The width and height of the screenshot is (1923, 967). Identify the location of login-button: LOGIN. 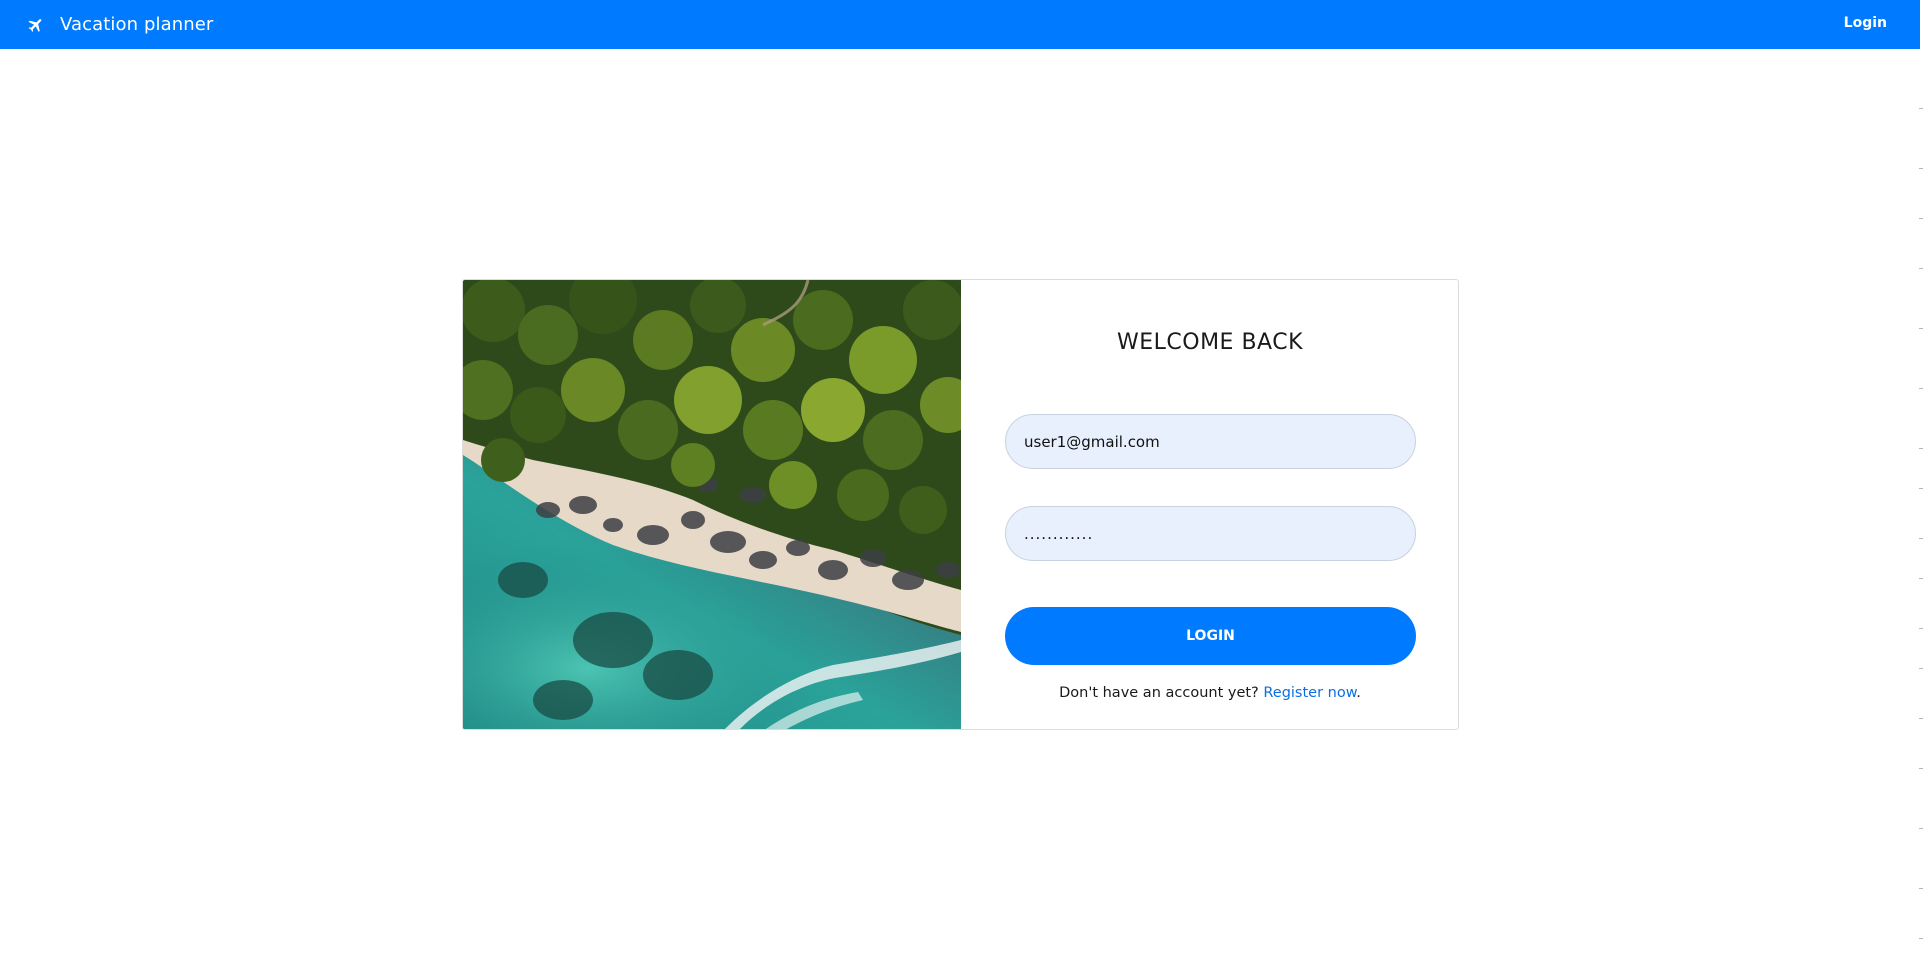
(1210, 636).